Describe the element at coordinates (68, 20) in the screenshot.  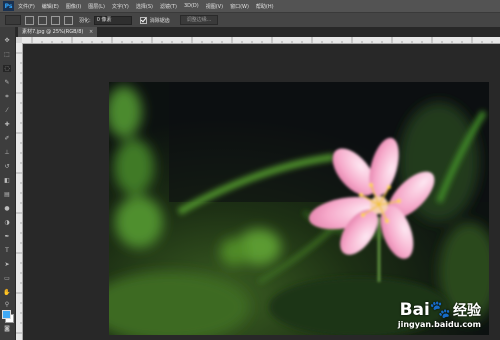
I see `intersect-selection-icon` at that location.